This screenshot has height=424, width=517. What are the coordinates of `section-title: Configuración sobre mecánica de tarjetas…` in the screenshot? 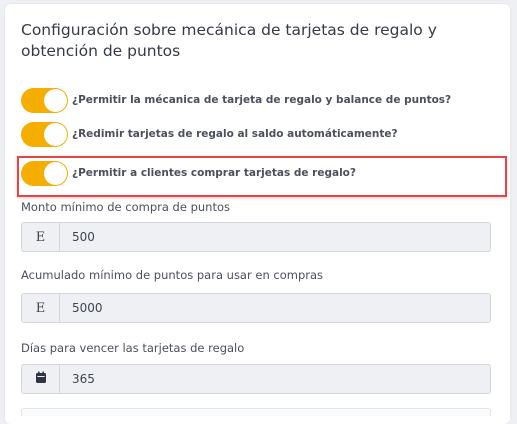 It's located at (229, 40).